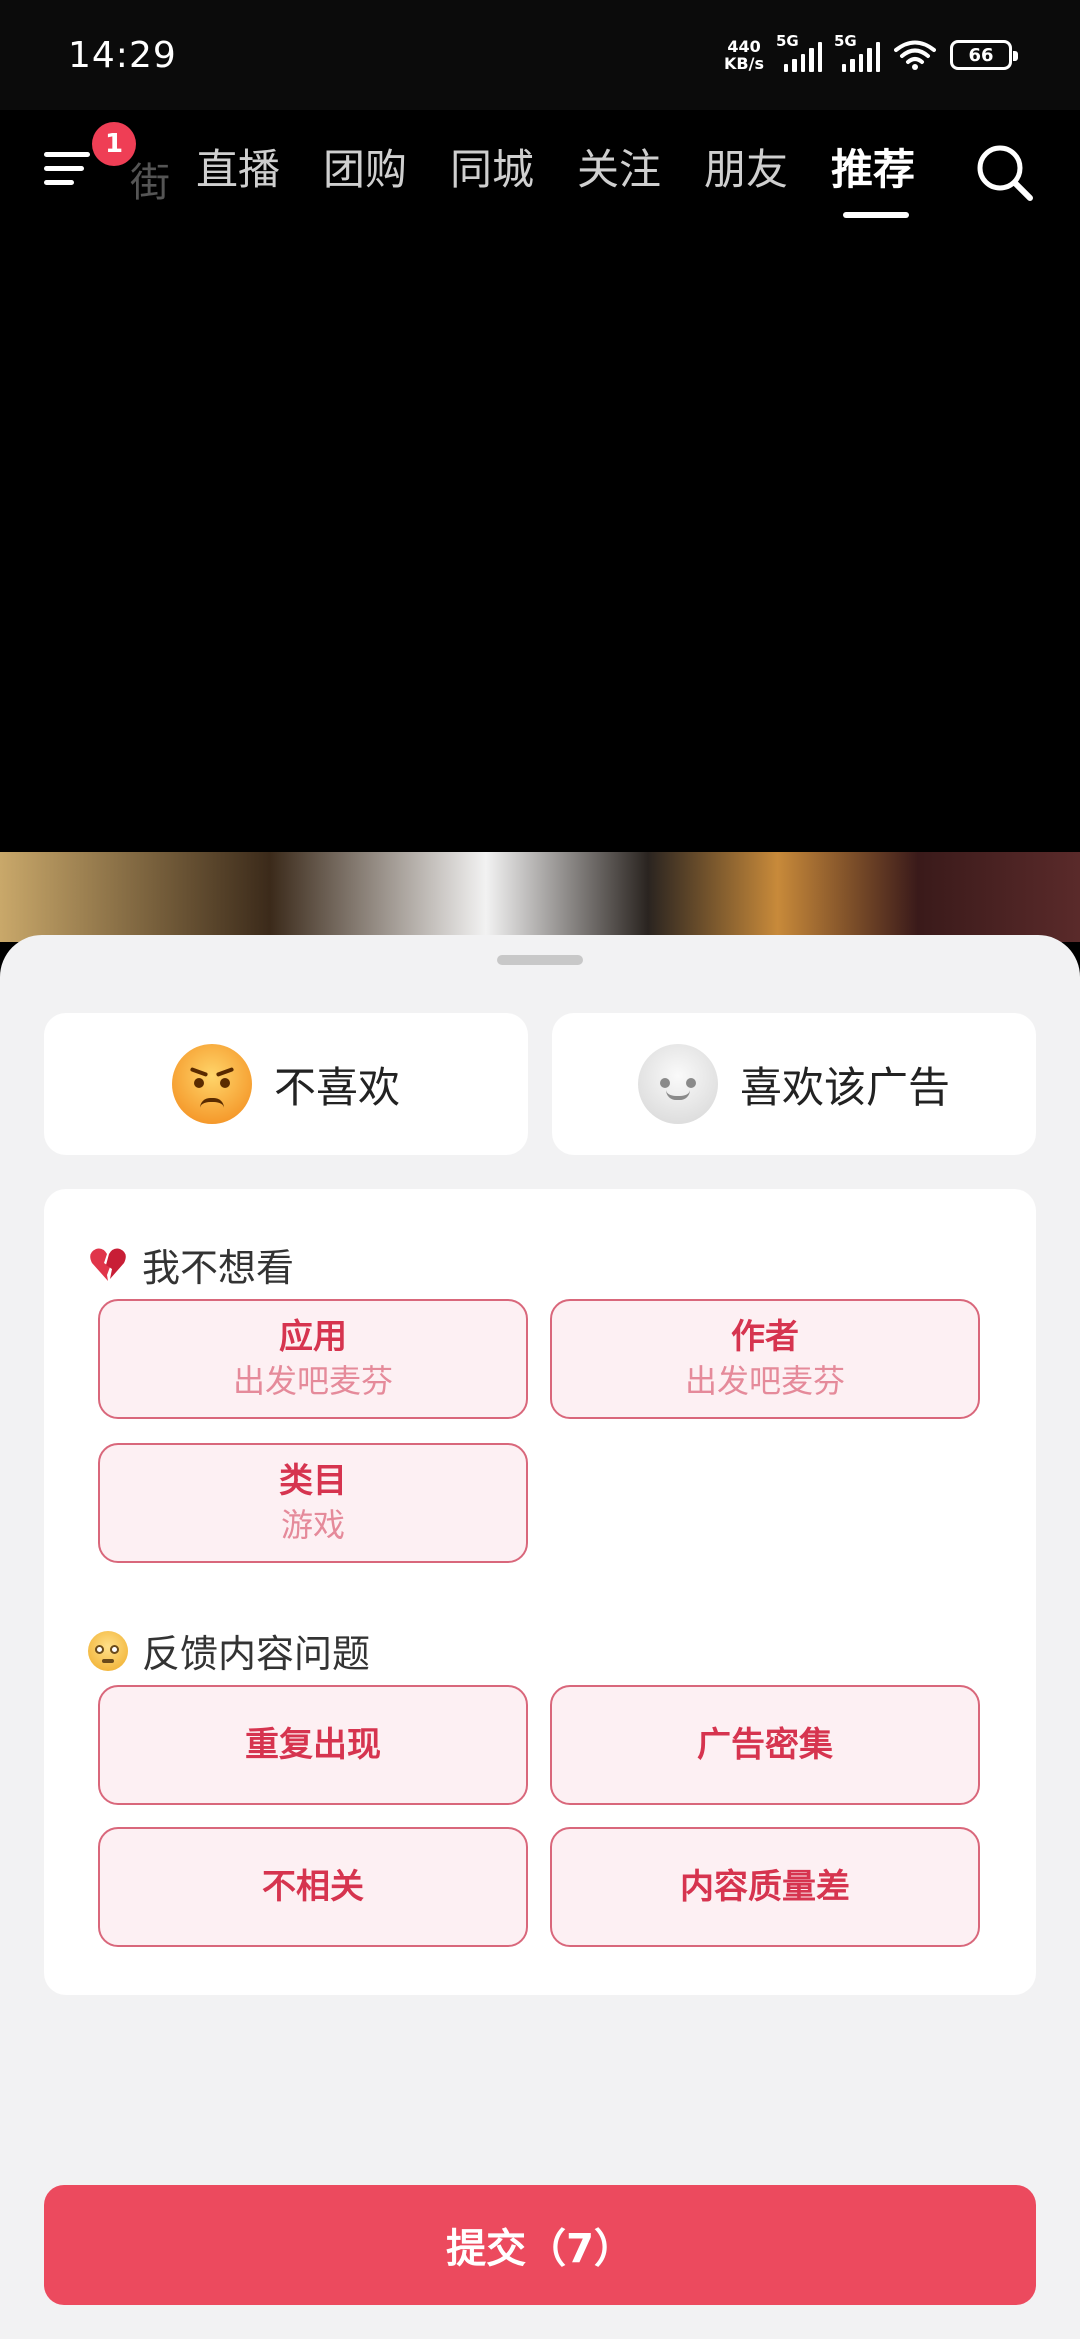 The height and width of the screenshot is (2339, 1080). I want to click on top-nav: 1 街 直播 团购 同城 关注 朋友 推荐, so click(540, 170).